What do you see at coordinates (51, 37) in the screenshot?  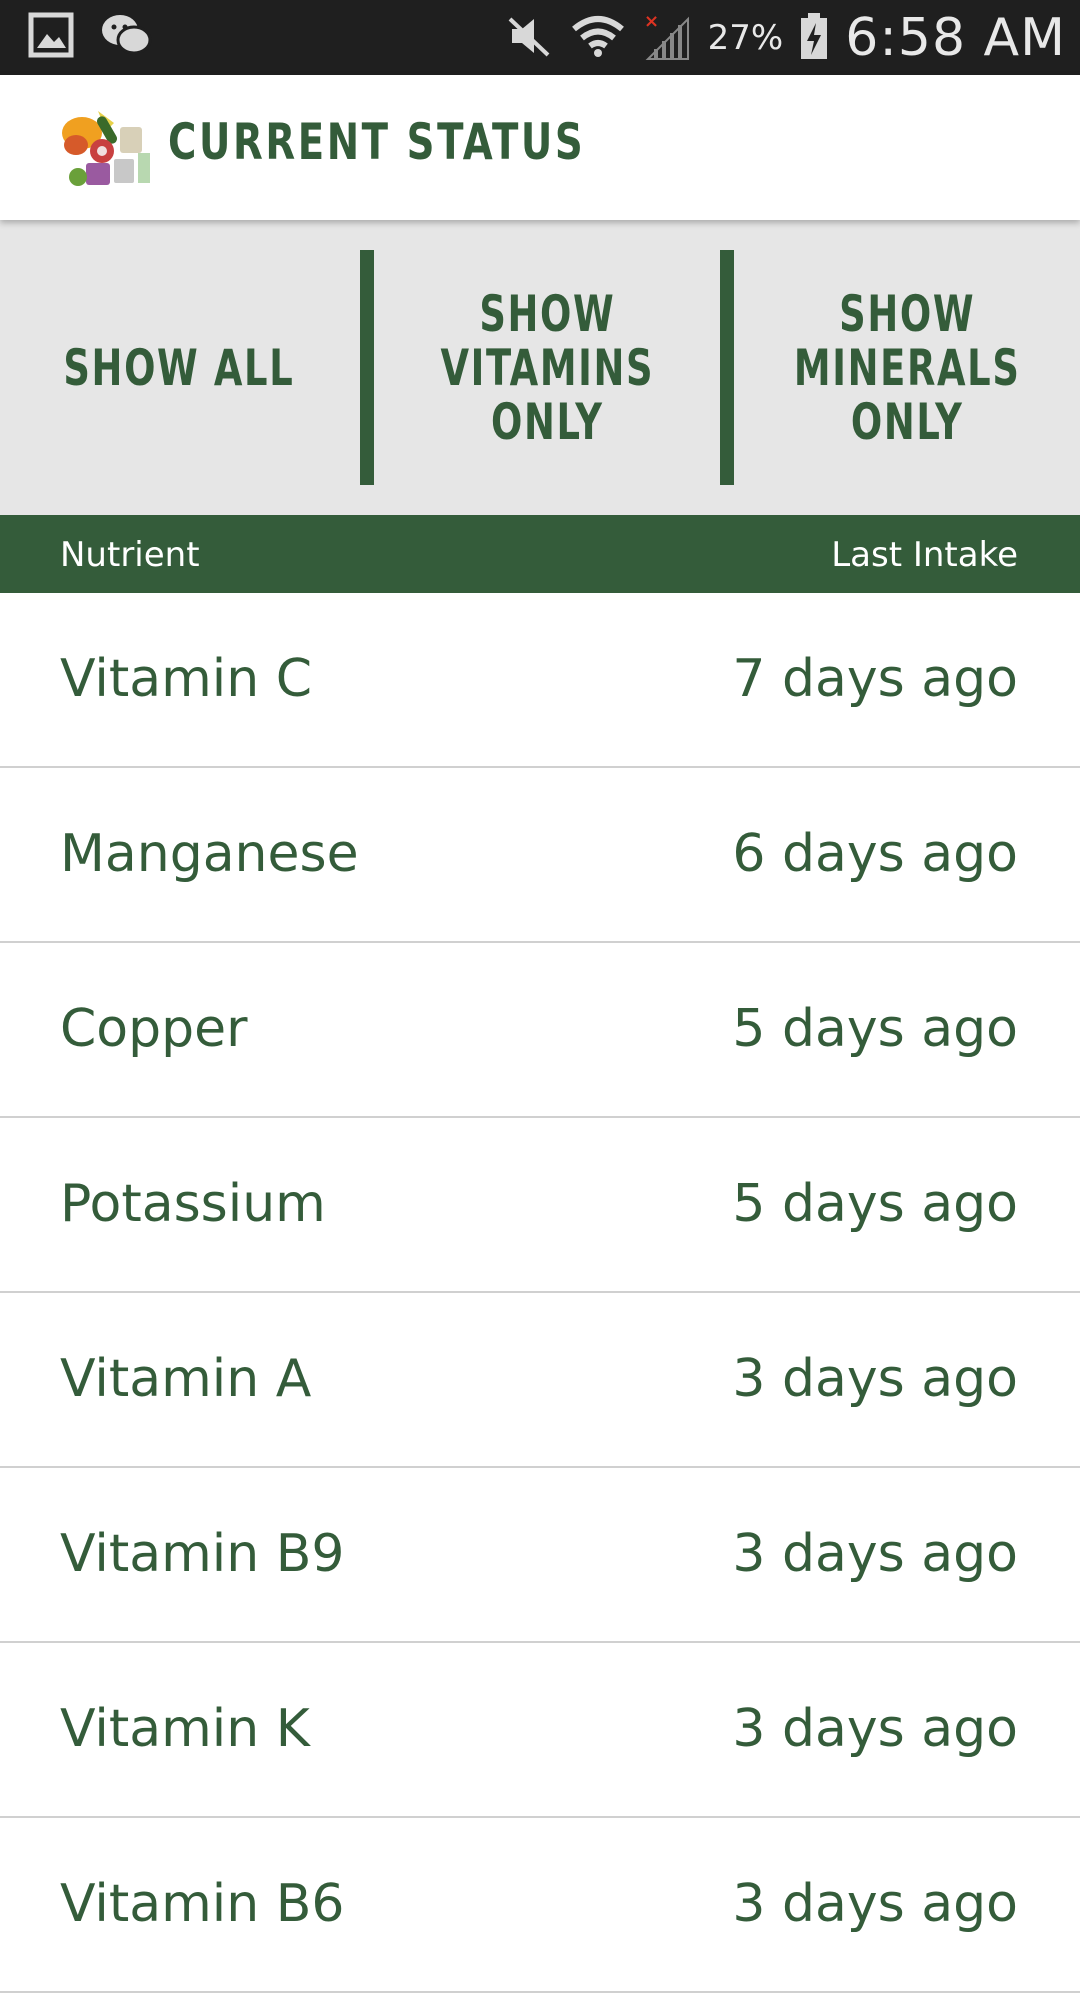 I see `gallery-icon` at bounding box center [51, 37].